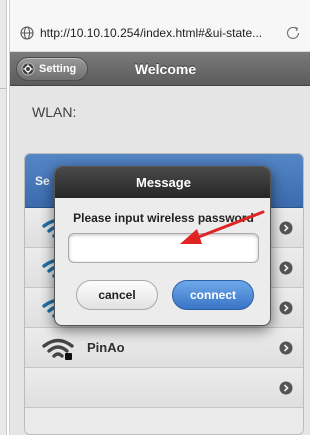 This screenshot has height=435, width=320. What do you see at coordinates (117, 295) in the screenshot?
I see `cancel-button: cancel` at bounding box center [117, 295].